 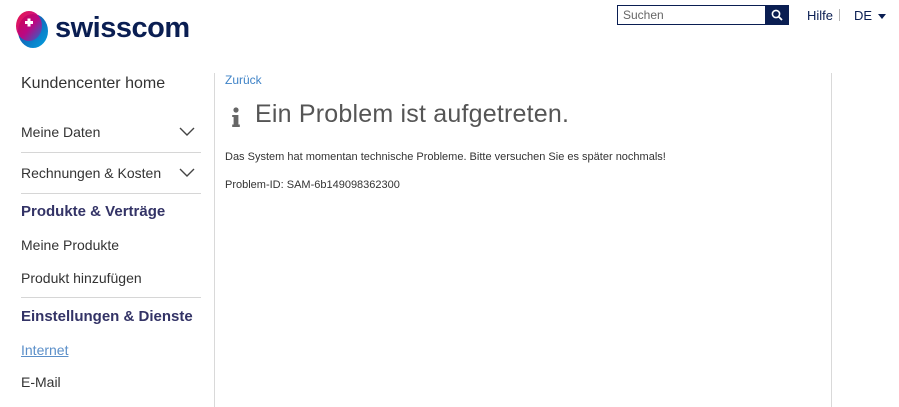 What do you see at coordinates (412, 114) in the screenshot?
I see `error-title: Ein Problem ist aufgetreten.` at bounding box center [412, 114].